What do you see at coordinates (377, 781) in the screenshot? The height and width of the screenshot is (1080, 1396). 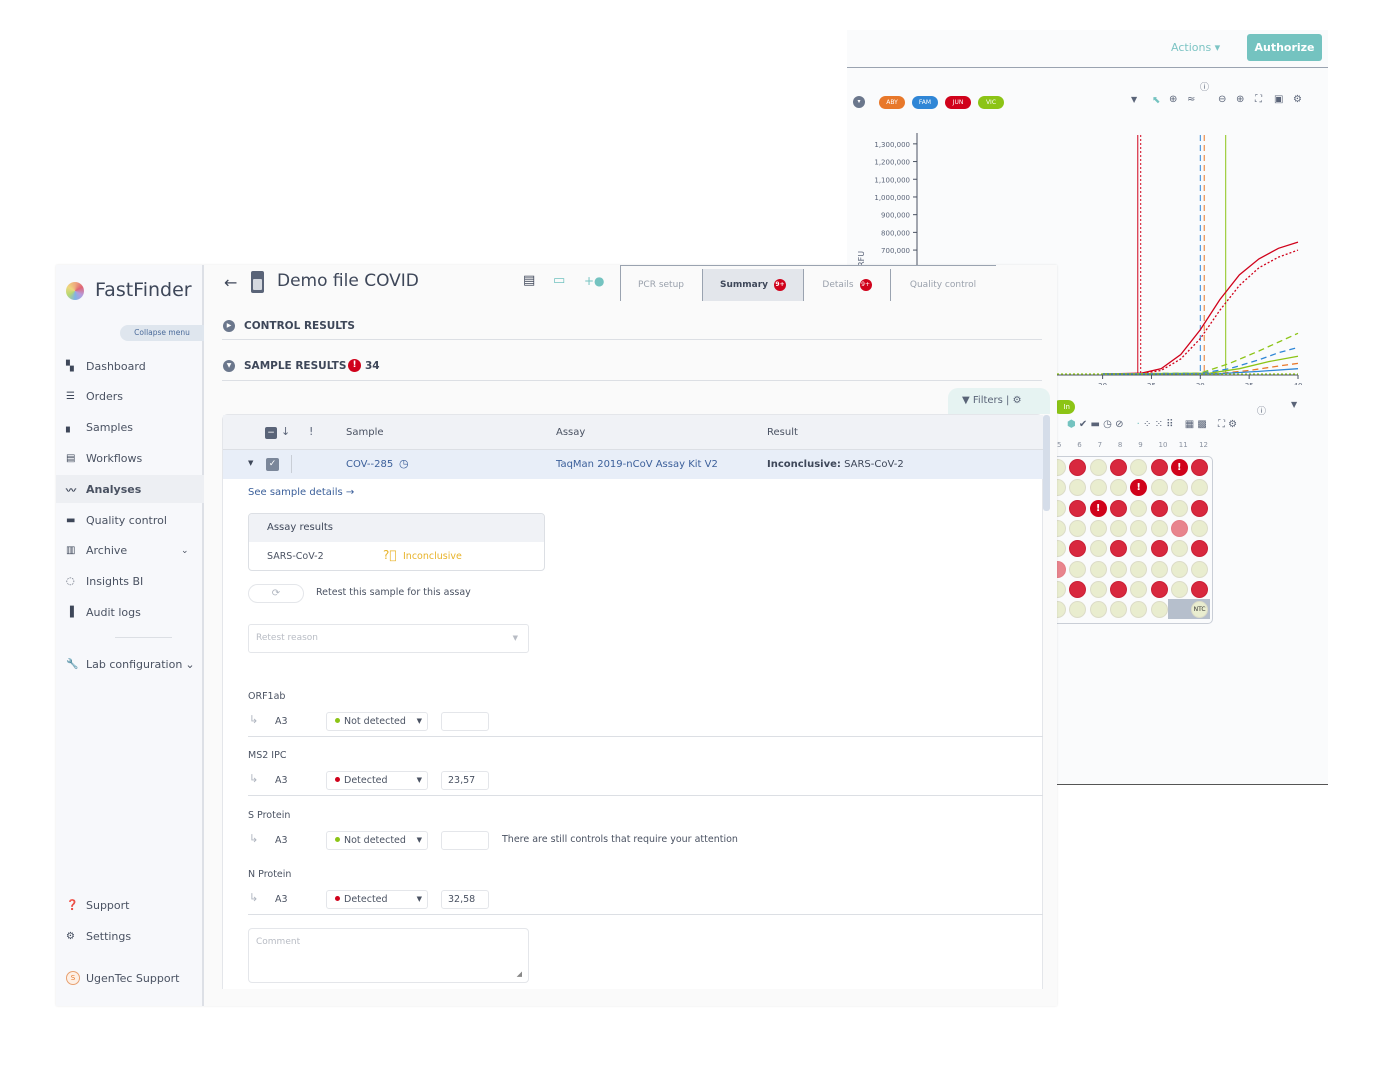 I see `call-select-ms2-ipc: Detected ▼` at bounding box center [377, 781].